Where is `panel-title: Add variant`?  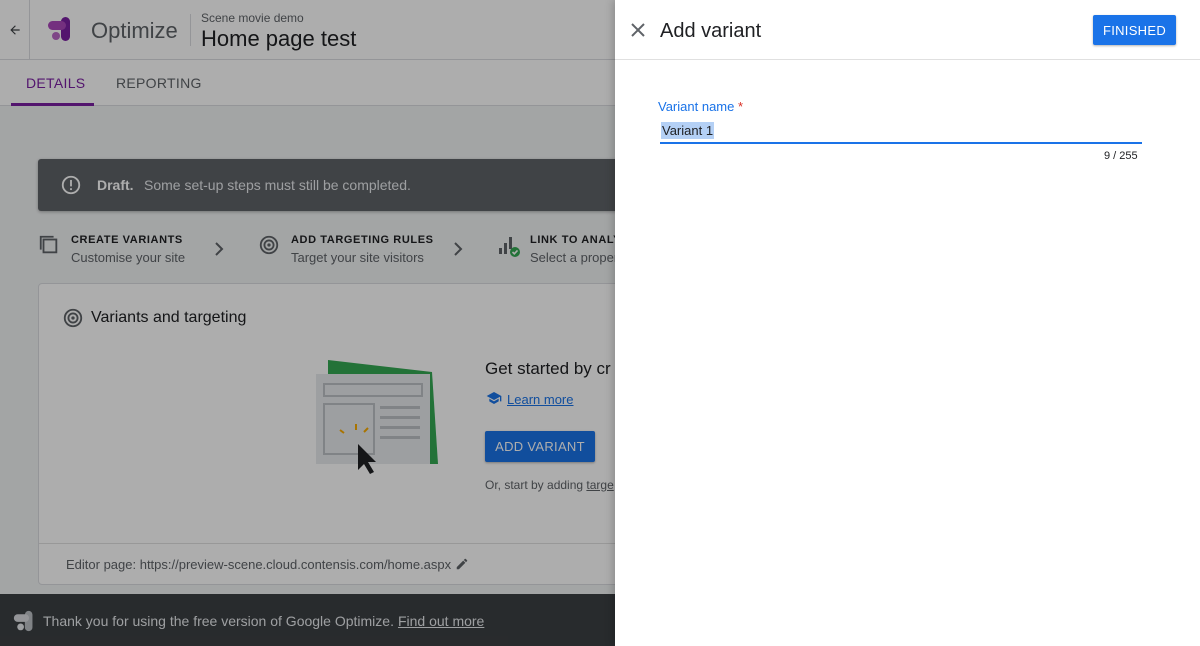 panel-title: Add variant is located at coordinates (711, 31).